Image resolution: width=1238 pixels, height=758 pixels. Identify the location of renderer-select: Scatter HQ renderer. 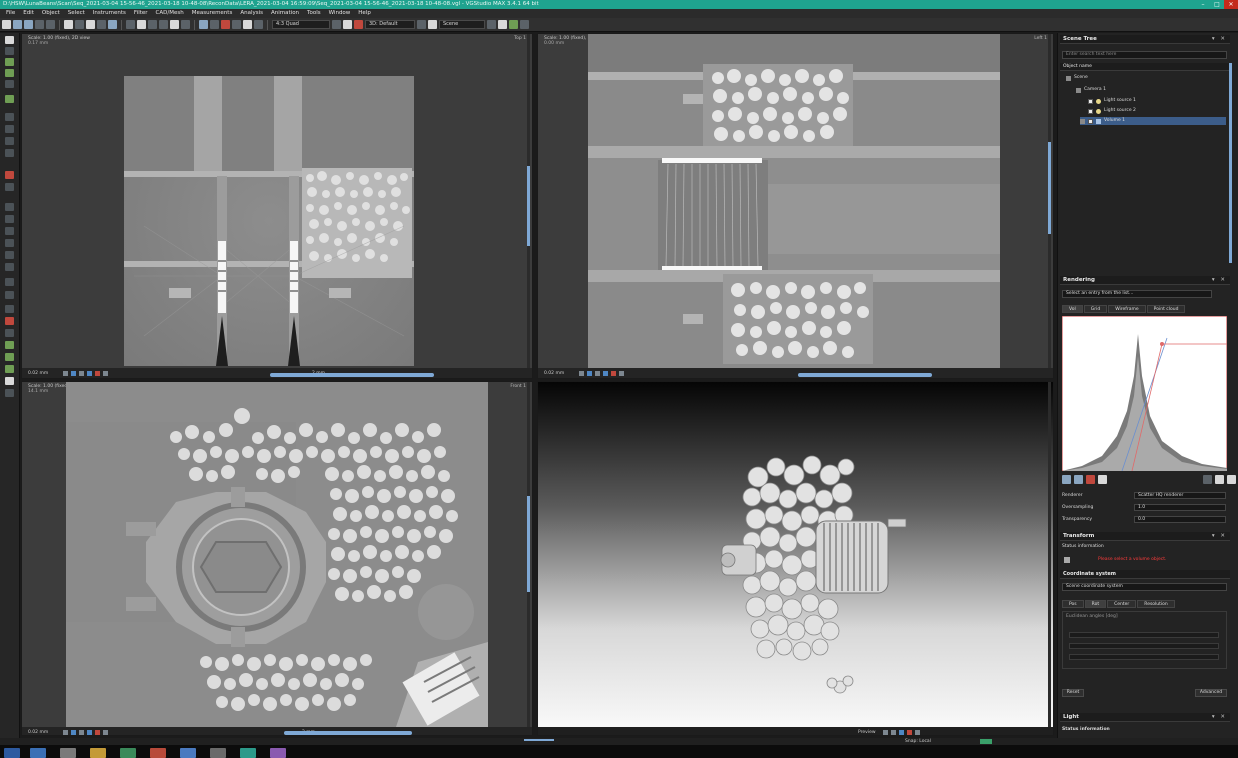
(1180, 495).